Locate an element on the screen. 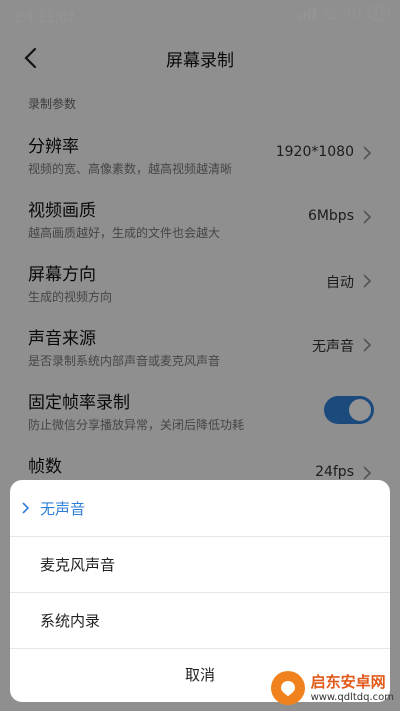 Image resolution: width=400 pixels, height=711 pixels. option-no-sound: 无声音 is located at coordinates (200, 508).